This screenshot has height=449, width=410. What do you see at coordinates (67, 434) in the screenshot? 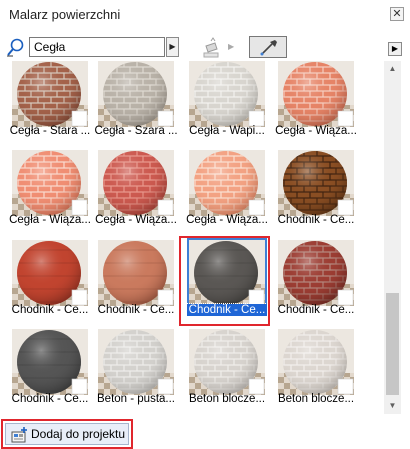
I see `add-button-highlight-frame` at bounding box center [67, 434].